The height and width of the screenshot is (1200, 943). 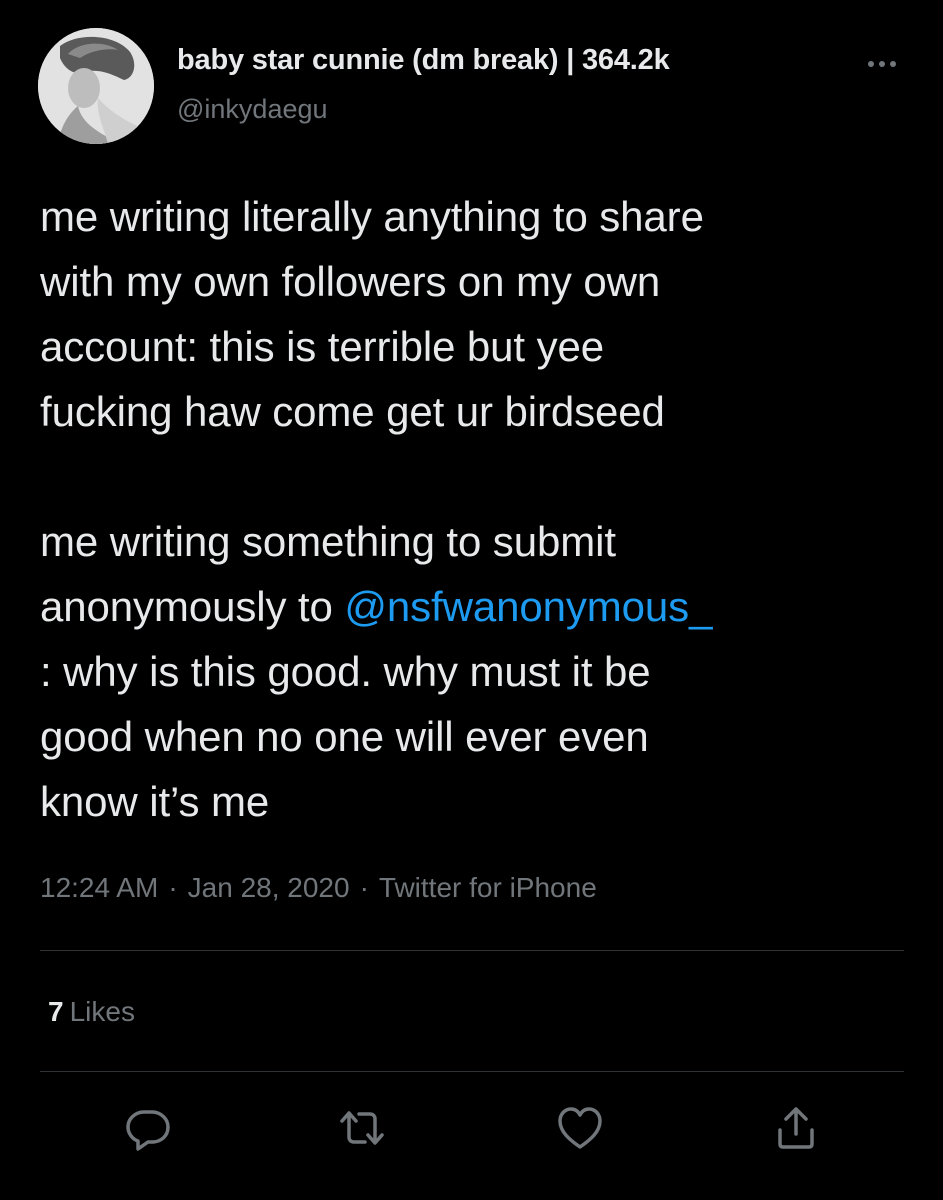 I want to click on share-button, so click(x=796, y=1128).